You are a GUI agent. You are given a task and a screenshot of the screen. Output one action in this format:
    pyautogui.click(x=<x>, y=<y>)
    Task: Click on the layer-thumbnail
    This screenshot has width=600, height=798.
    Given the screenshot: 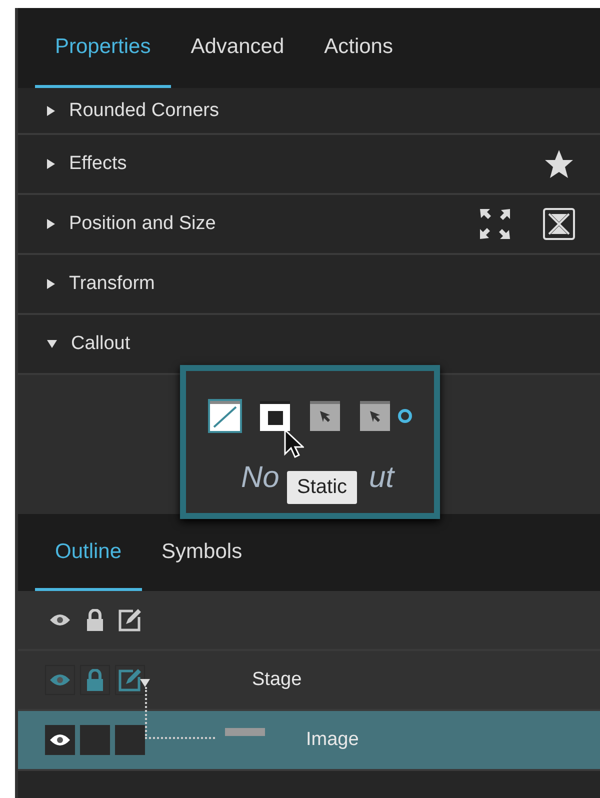 What is the action you would take?
    pyautogui.click(x=245, y=732)
    